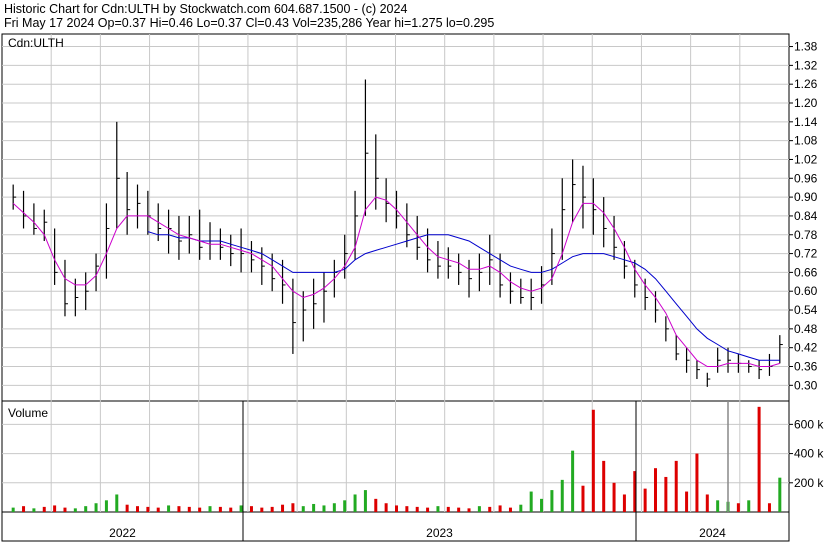 The image size is (830, 543). I want to click on price-tick-label: 0.54, so click(806, 310).